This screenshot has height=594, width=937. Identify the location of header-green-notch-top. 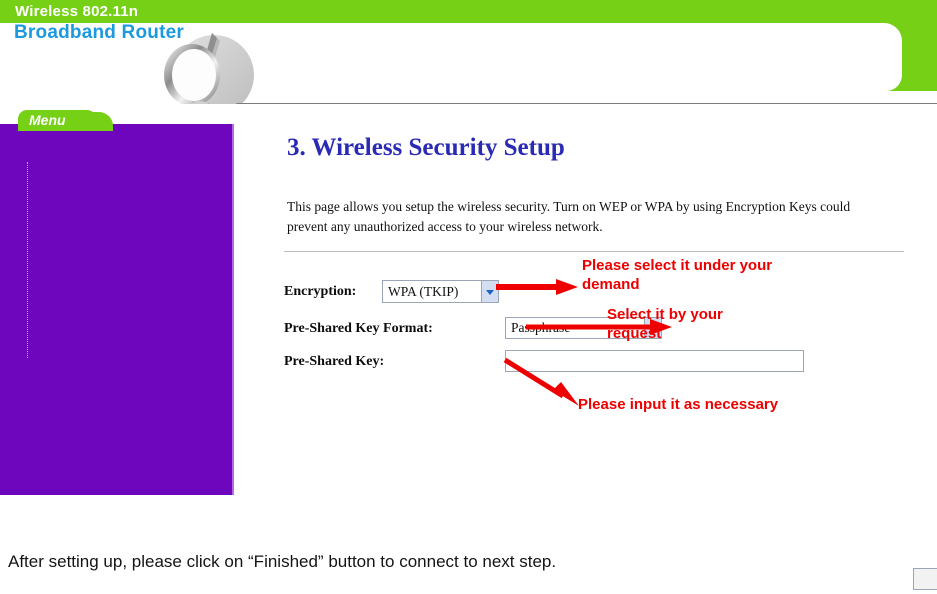
(891, 34).